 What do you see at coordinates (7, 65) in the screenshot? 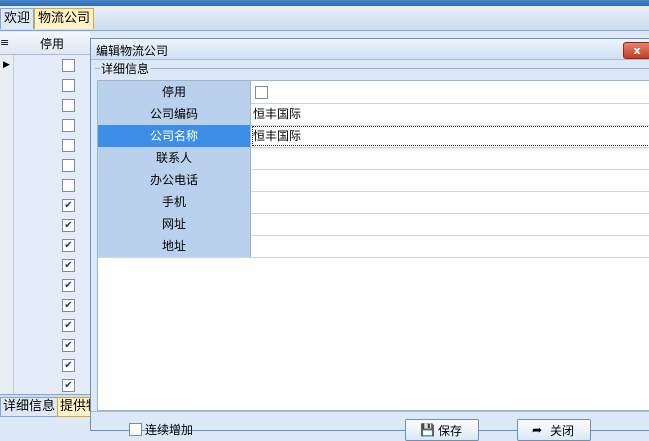
I see `current-row-indicator-icon: ▶` at bounding box center [7, 65].